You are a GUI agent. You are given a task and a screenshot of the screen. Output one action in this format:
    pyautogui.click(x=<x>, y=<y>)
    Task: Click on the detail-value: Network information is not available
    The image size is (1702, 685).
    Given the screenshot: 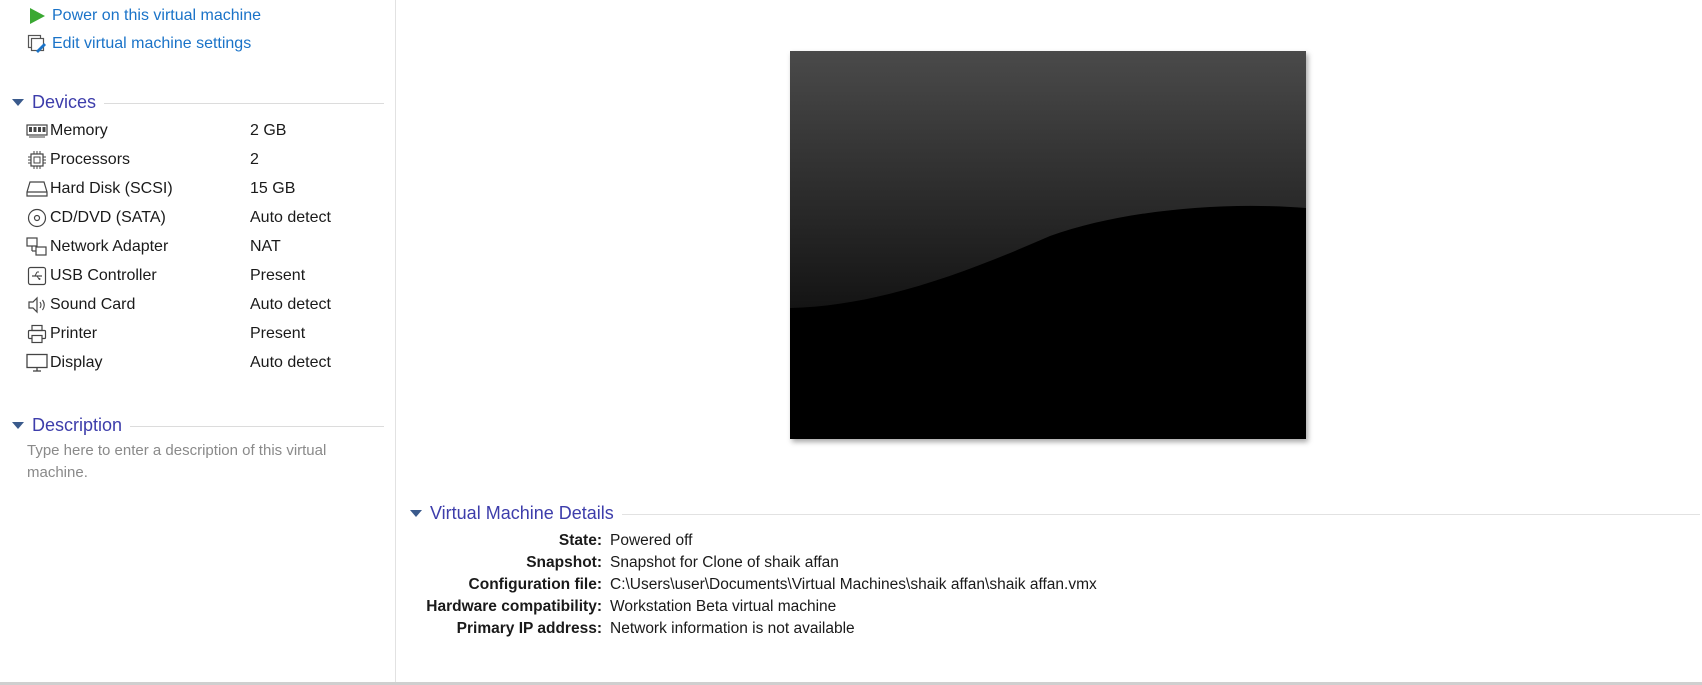 What is the action you would take?
    pyautogui.click(x=732, y=628)
    